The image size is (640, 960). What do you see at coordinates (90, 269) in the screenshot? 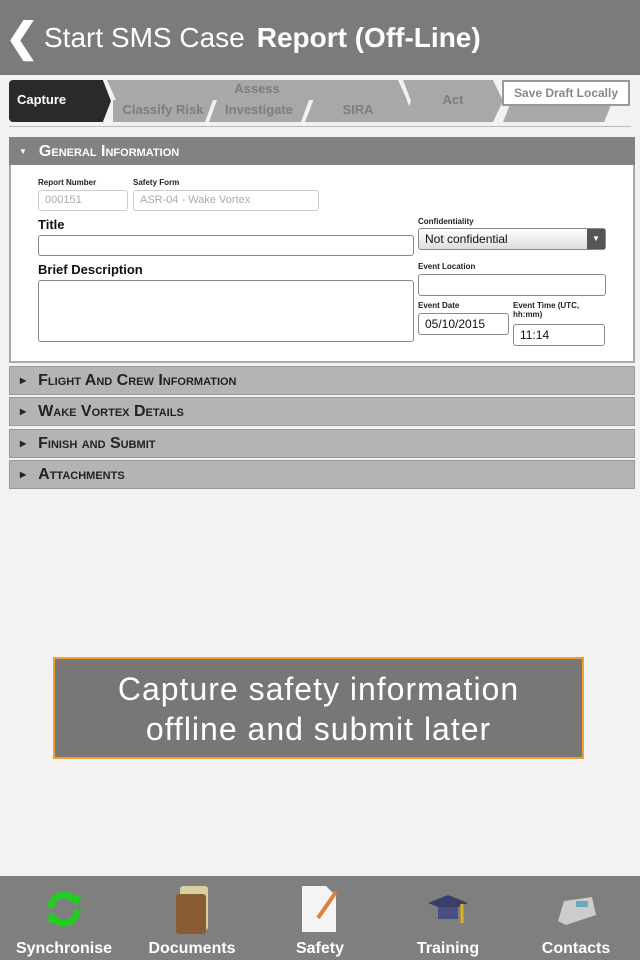
I see `brief-description-label: Brief Description` at bounding box center [90, 269].